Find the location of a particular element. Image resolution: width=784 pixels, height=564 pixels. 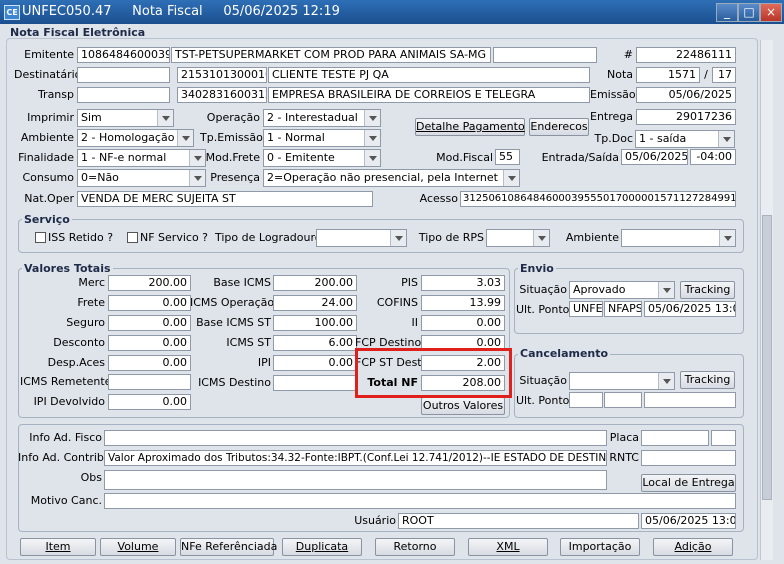

motivo-canc-field is located at coordinates (420, 501).